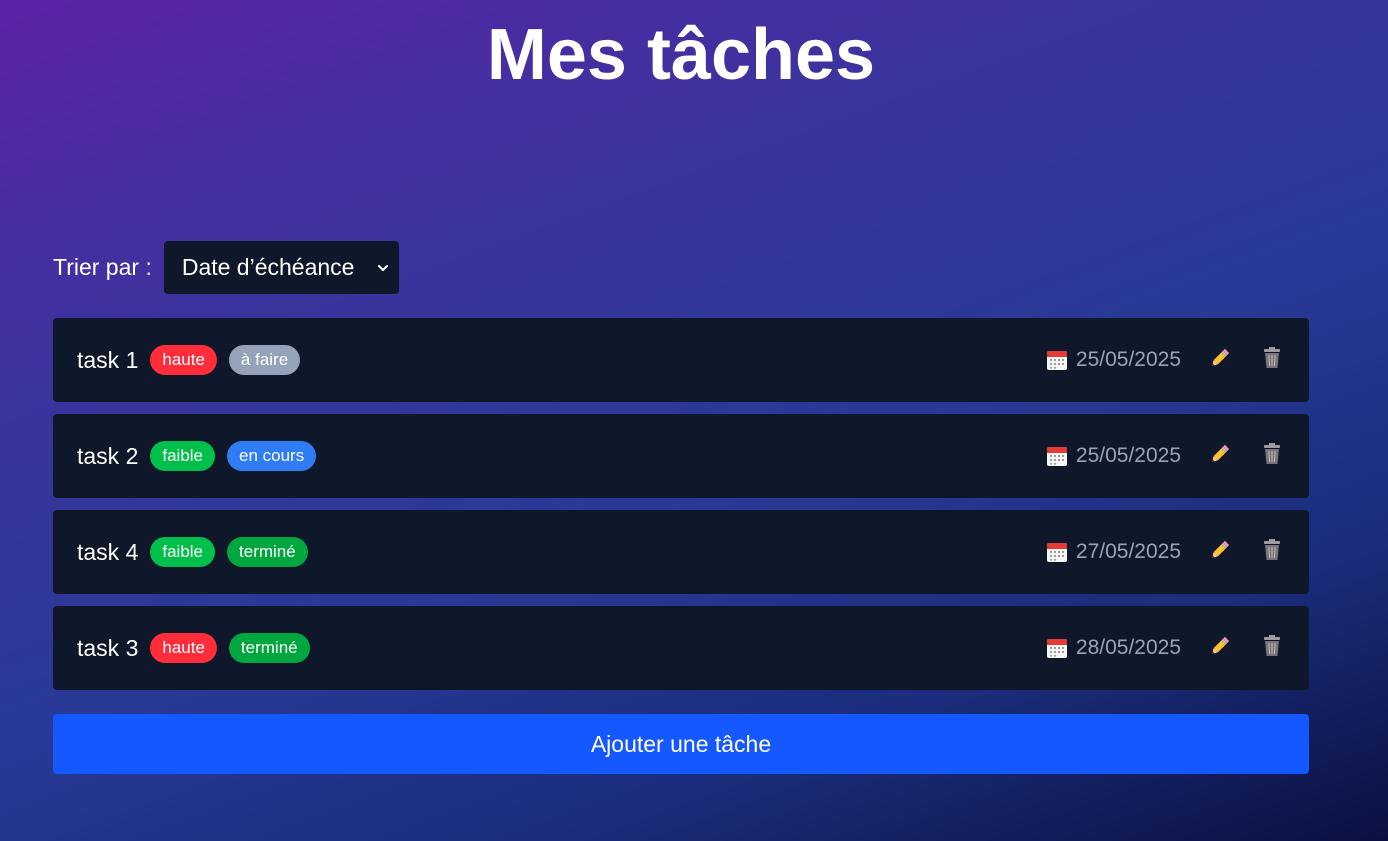 Image resolution: width=1388 pixels, height=841 pixels. What do you see at coordinates (383, 268) in the screenshot?
I see `chevron-down-icon` at bounding box center [383, 268].